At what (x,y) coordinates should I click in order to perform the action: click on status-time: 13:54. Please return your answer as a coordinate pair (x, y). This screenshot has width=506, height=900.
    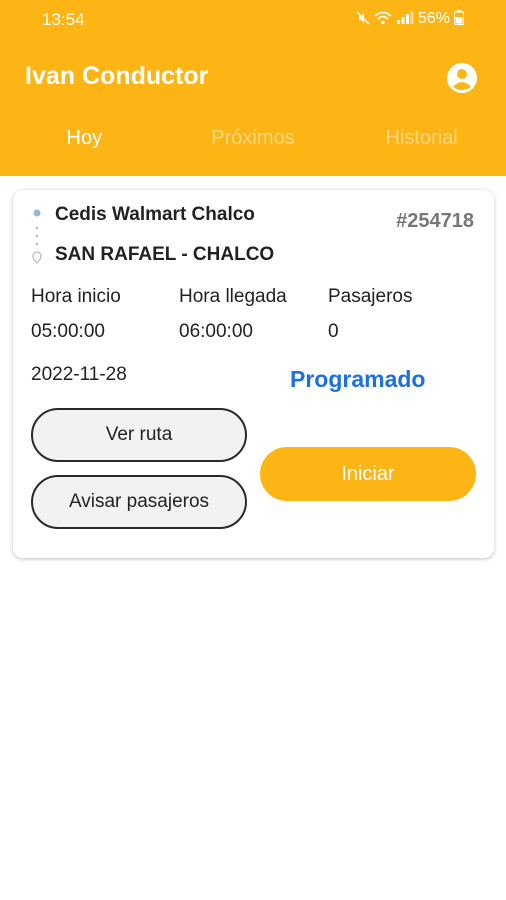
    Looking at the image, I should click on (63, 19).